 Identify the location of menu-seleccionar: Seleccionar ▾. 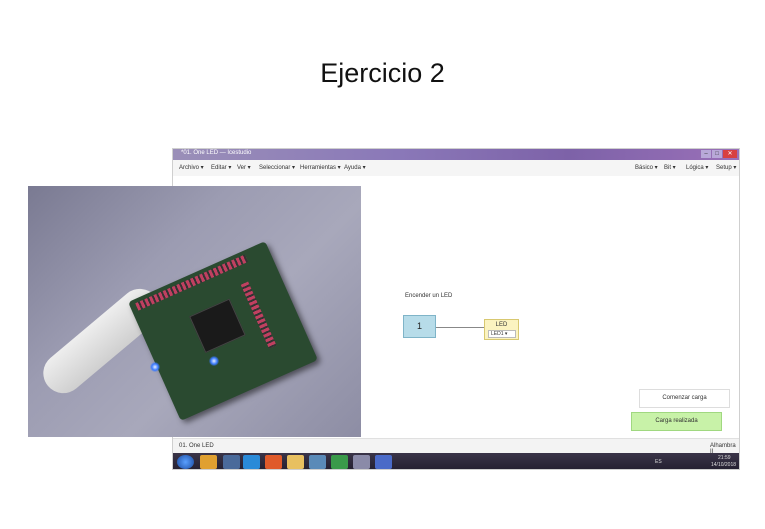
(277, 167).